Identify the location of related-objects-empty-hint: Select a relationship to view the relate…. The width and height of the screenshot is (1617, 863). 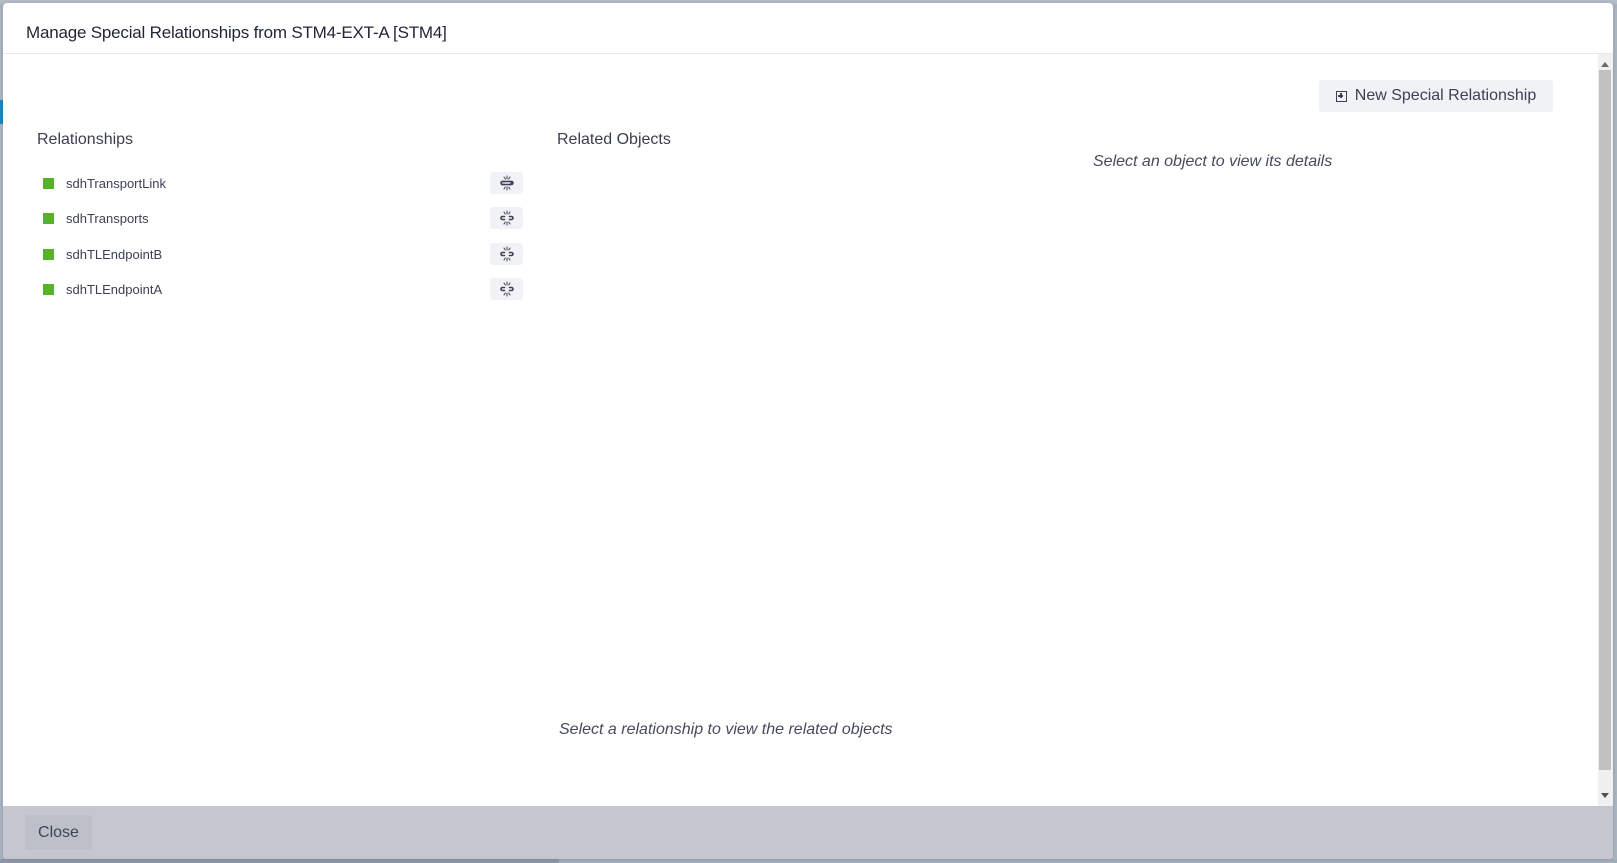
(726, 729).